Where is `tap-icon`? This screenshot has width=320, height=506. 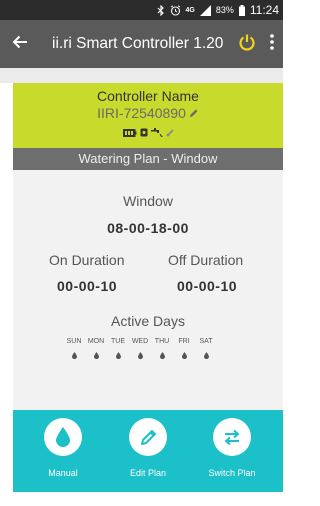 tap-icon is located at coordinates (156, 133).